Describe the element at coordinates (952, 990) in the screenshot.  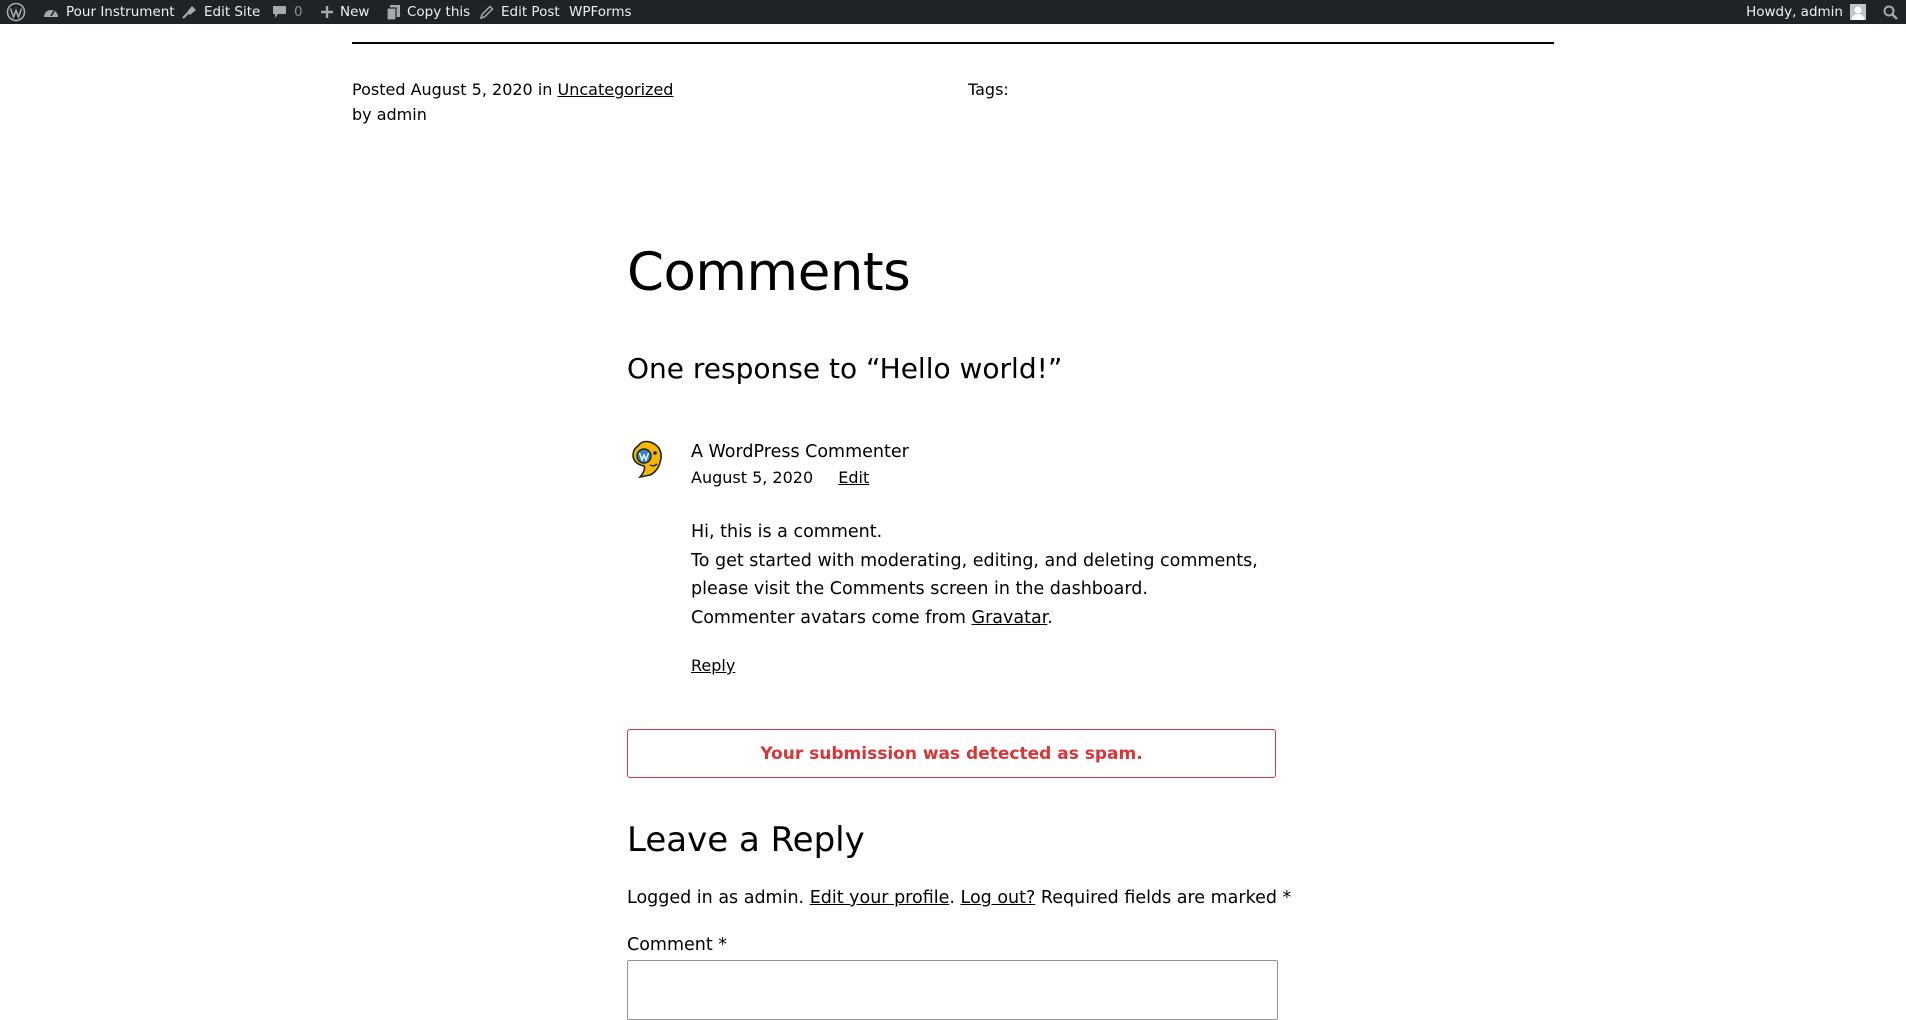
I see `comment-textarea` at that location.